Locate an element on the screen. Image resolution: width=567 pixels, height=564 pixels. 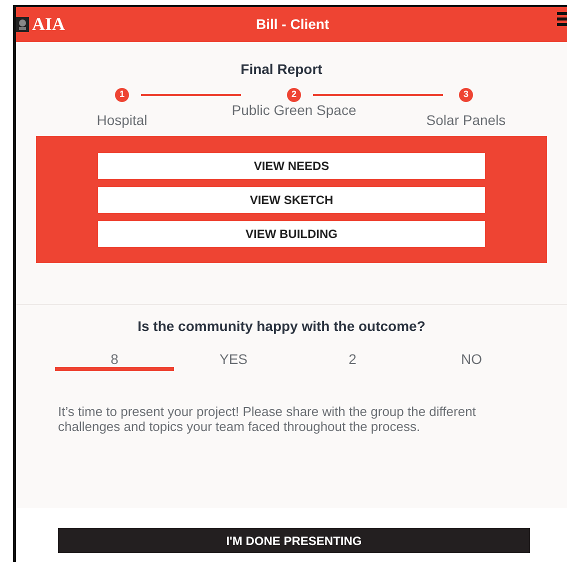
done-presenting-button: I'M DONE PRESENTING is located at coordinates (294, 540).